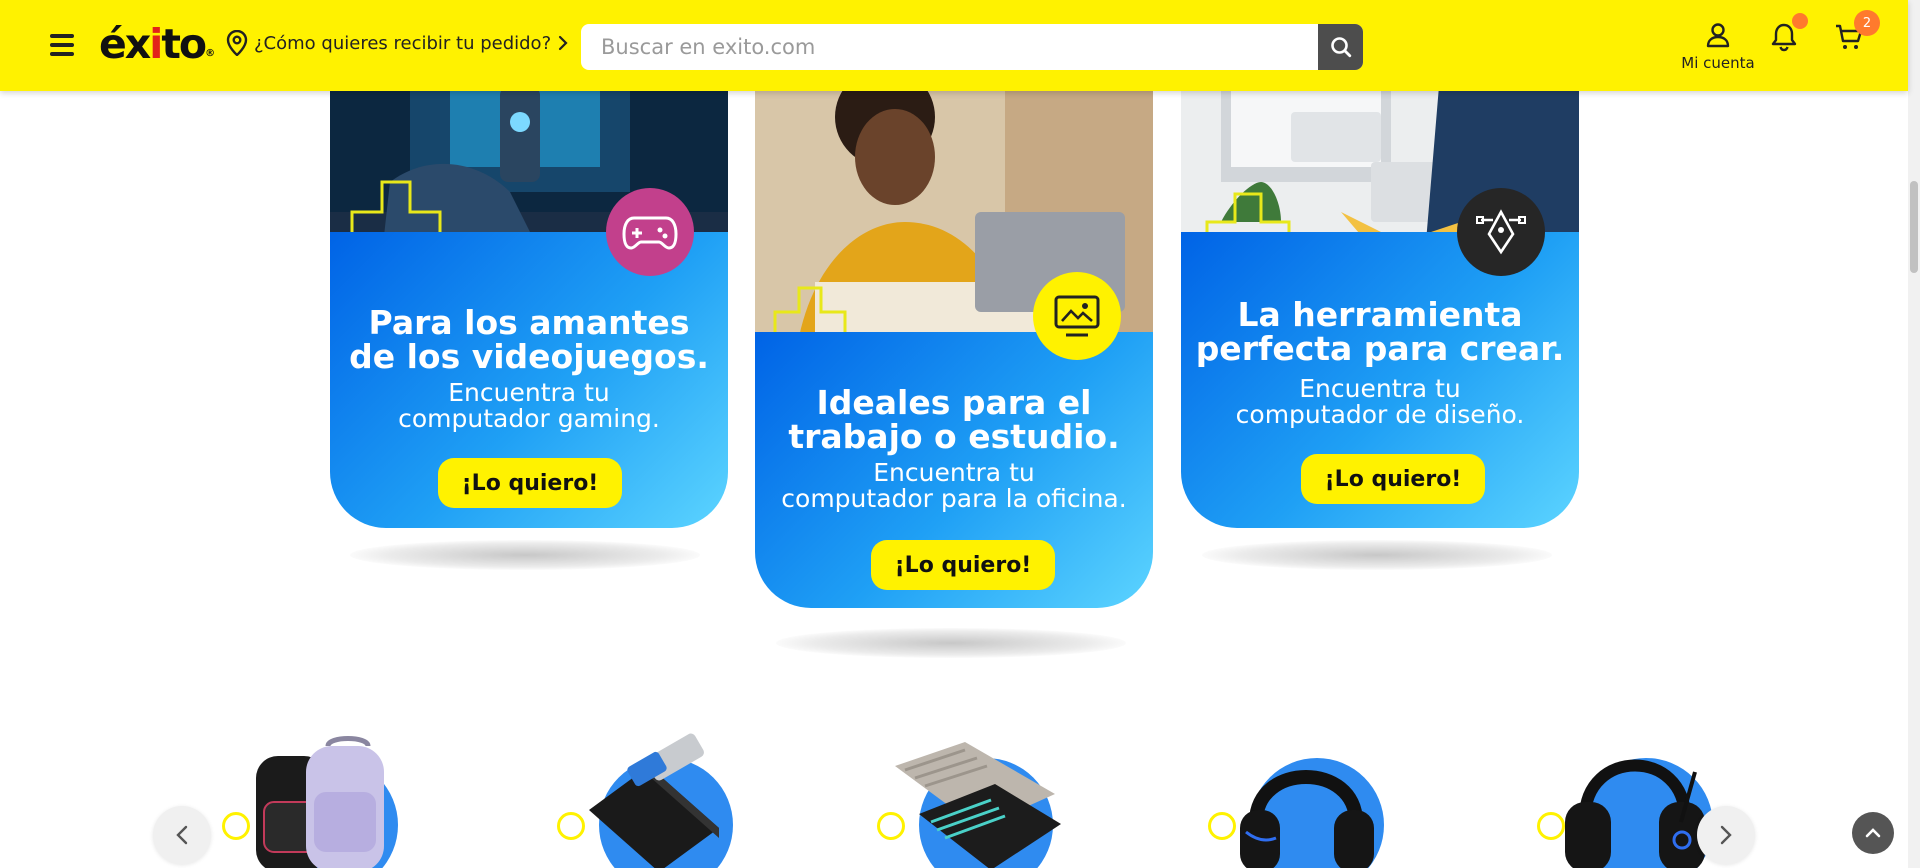  Describe the element at coordinates (1914, 227) in the screenshot. I see `scrollbar-thumb` at that location.